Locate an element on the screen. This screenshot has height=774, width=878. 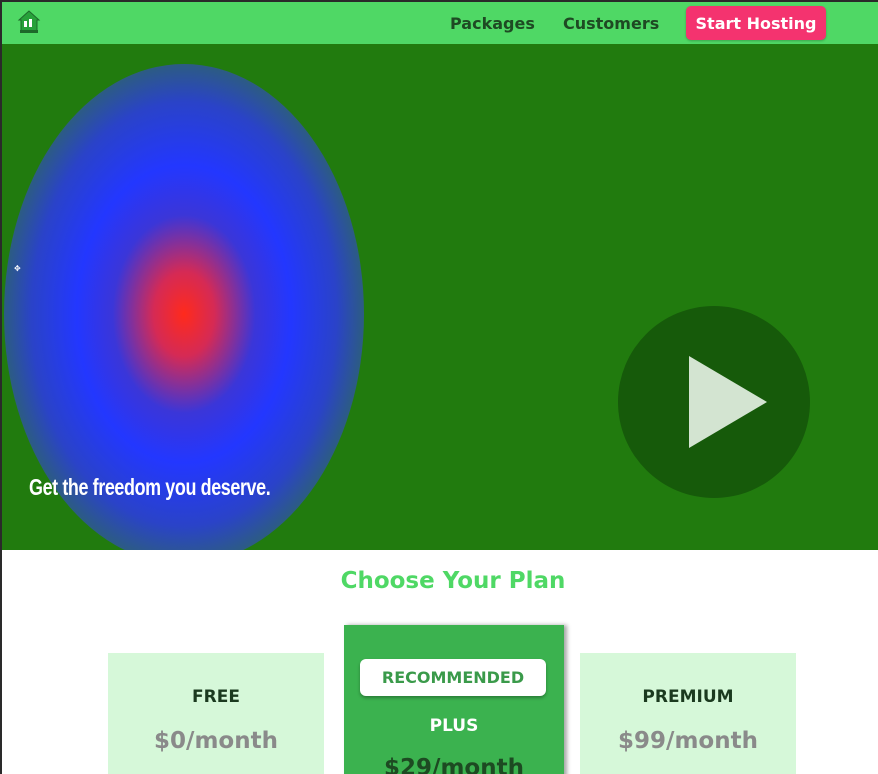
cursor-marker-icon: ✥ is located at coordinates (17, 268).